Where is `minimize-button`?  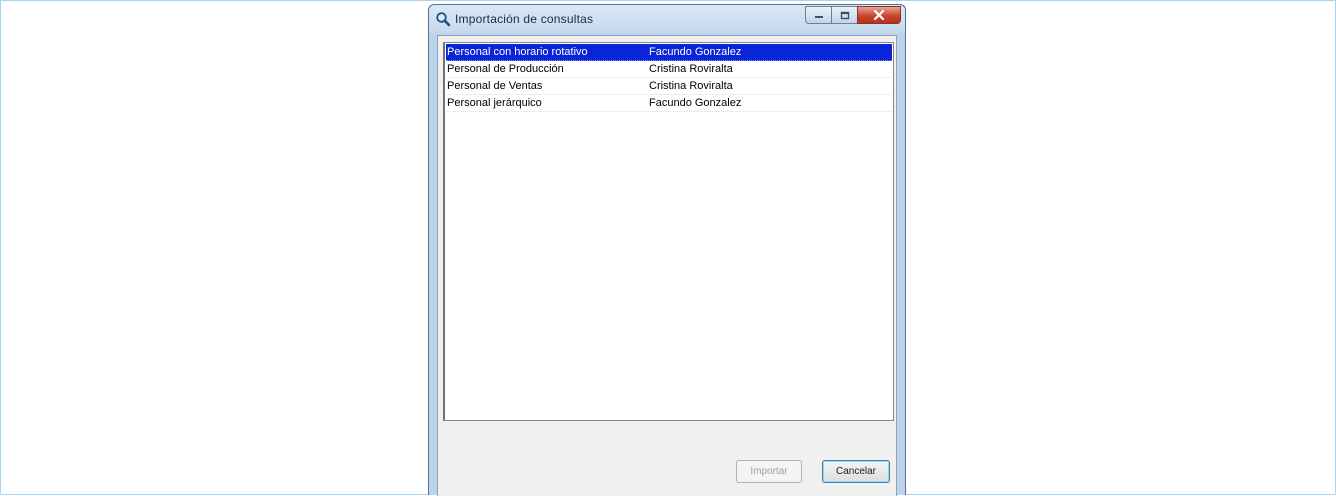 minimize-button is located at coordinates (818, 15).